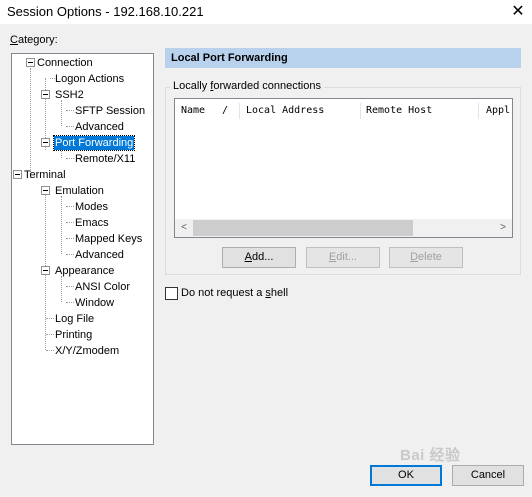 The image size is (532, 497). Describe the element at coordinates (406, 475) in the screenshot. I see `ok-button: OK` at that location.